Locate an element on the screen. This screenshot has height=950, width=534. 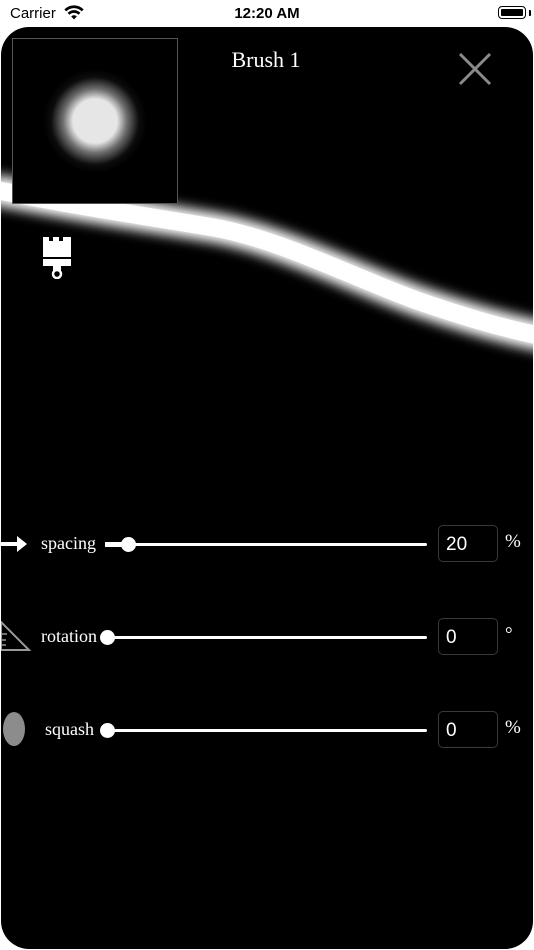
squash-unit: % is located at coordinates (513, 727).